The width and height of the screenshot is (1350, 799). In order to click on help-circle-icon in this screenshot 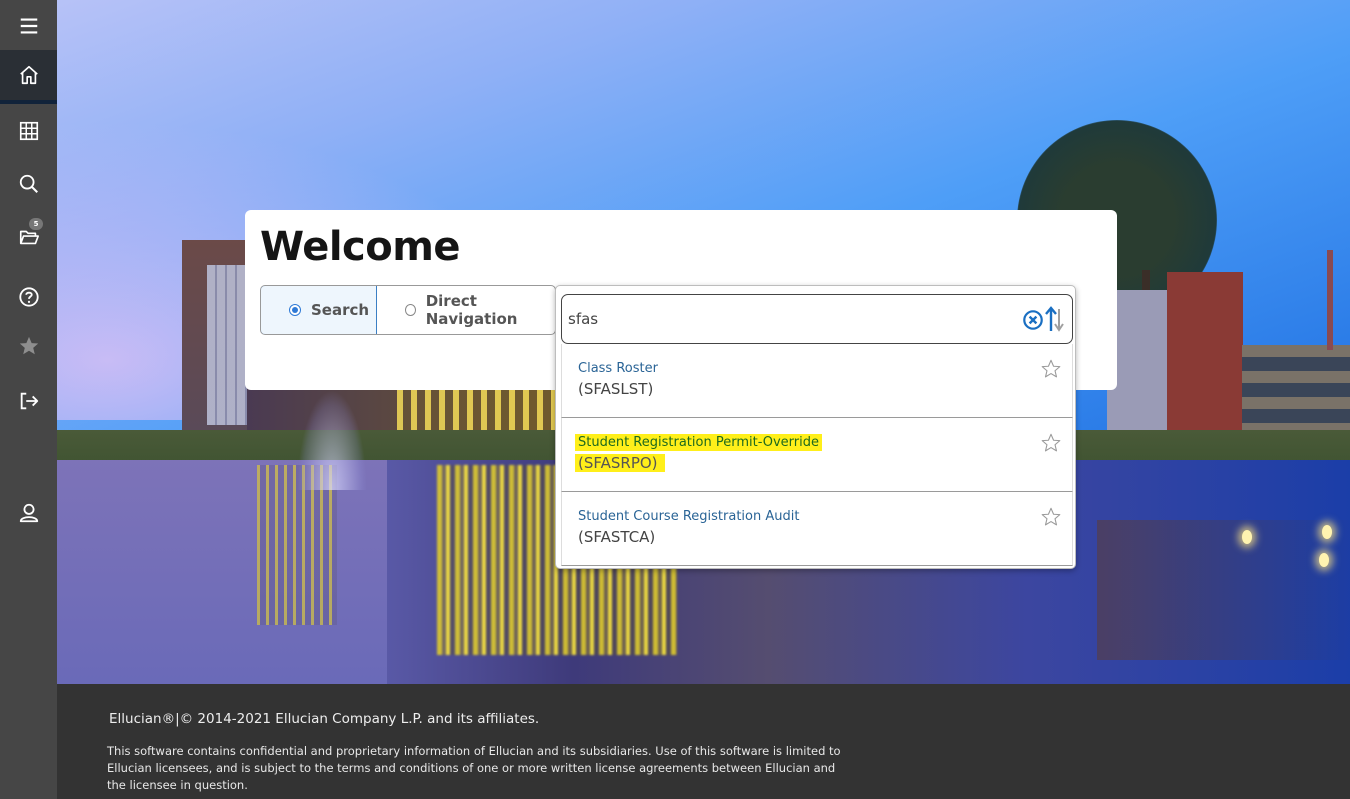, I will do `click(28, 297)`.